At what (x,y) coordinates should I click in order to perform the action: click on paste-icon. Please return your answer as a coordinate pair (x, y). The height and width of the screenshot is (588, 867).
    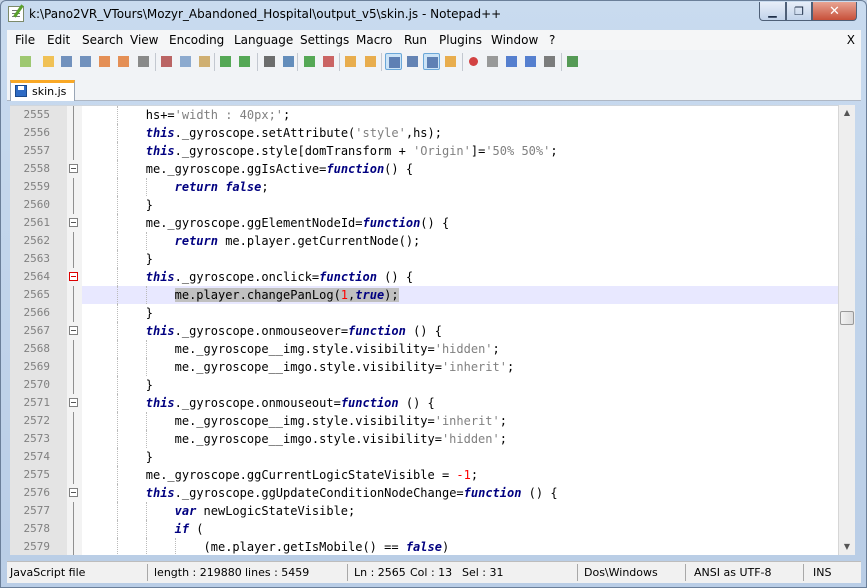
    Looking at the image, I should click on (204, 61).